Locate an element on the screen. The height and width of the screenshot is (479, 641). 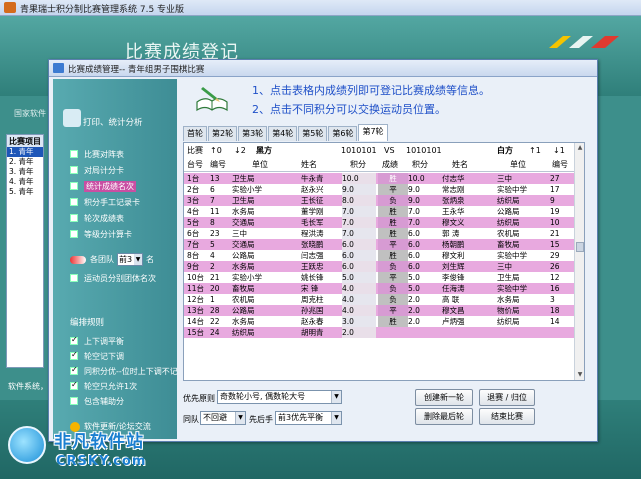
event-list-item: 4. 青年 is located at coordinates (25, 182).